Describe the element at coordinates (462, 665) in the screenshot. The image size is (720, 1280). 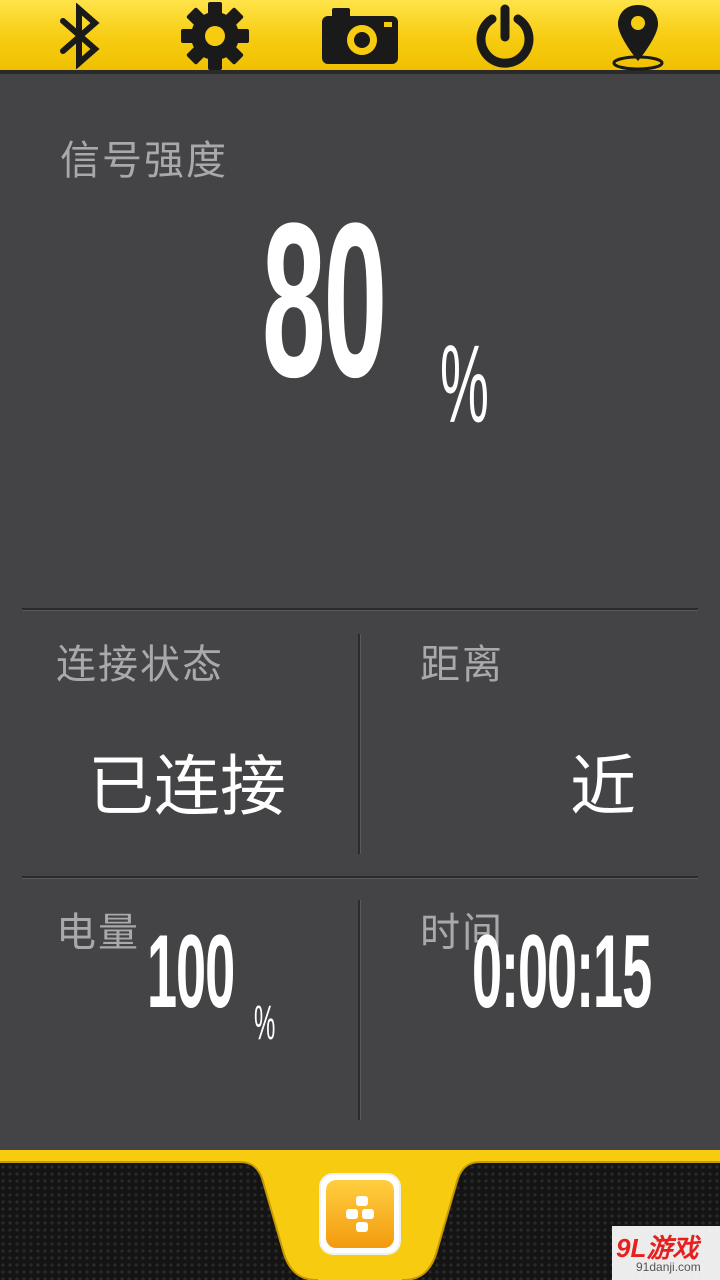
I see `distance-label: 距离` at that location.